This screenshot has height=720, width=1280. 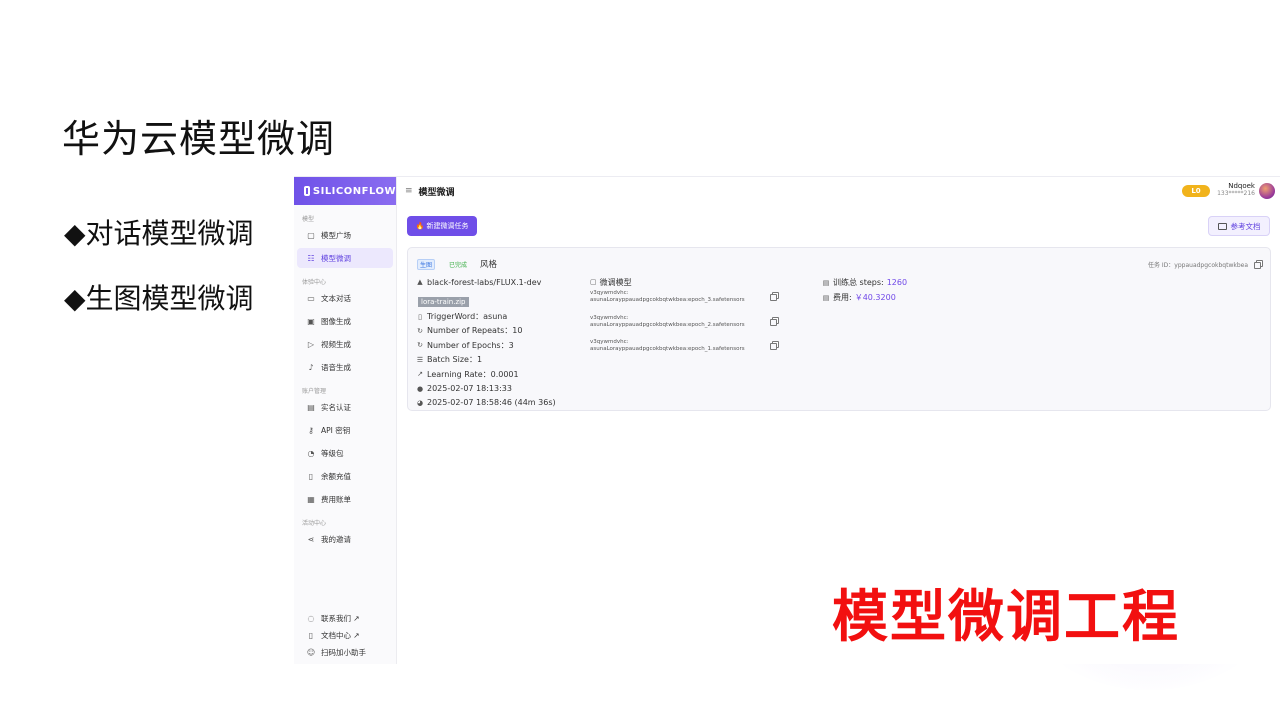 I want to click on training-steps-row: ▤ 训练总 steps: 1260, so click(x=922, y=282).